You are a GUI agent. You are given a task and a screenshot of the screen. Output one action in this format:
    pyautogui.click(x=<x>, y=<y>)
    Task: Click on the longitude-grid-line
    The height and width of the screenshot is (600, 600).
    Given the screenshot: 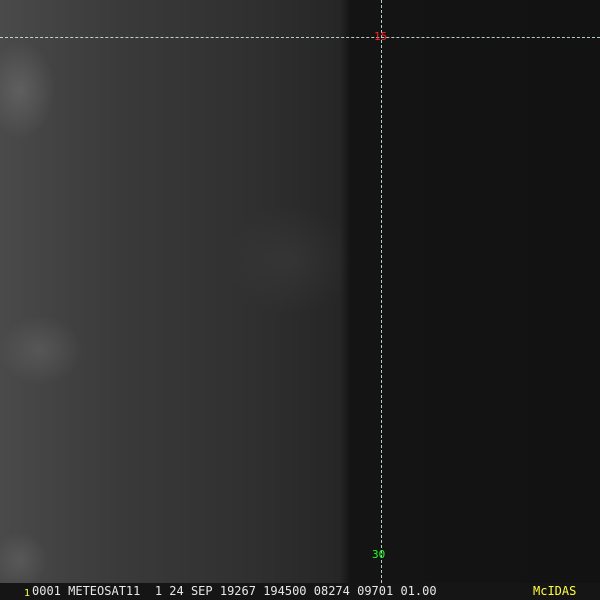 What is the action you would take?
    pyautogui.click(x=381, y=291)
    